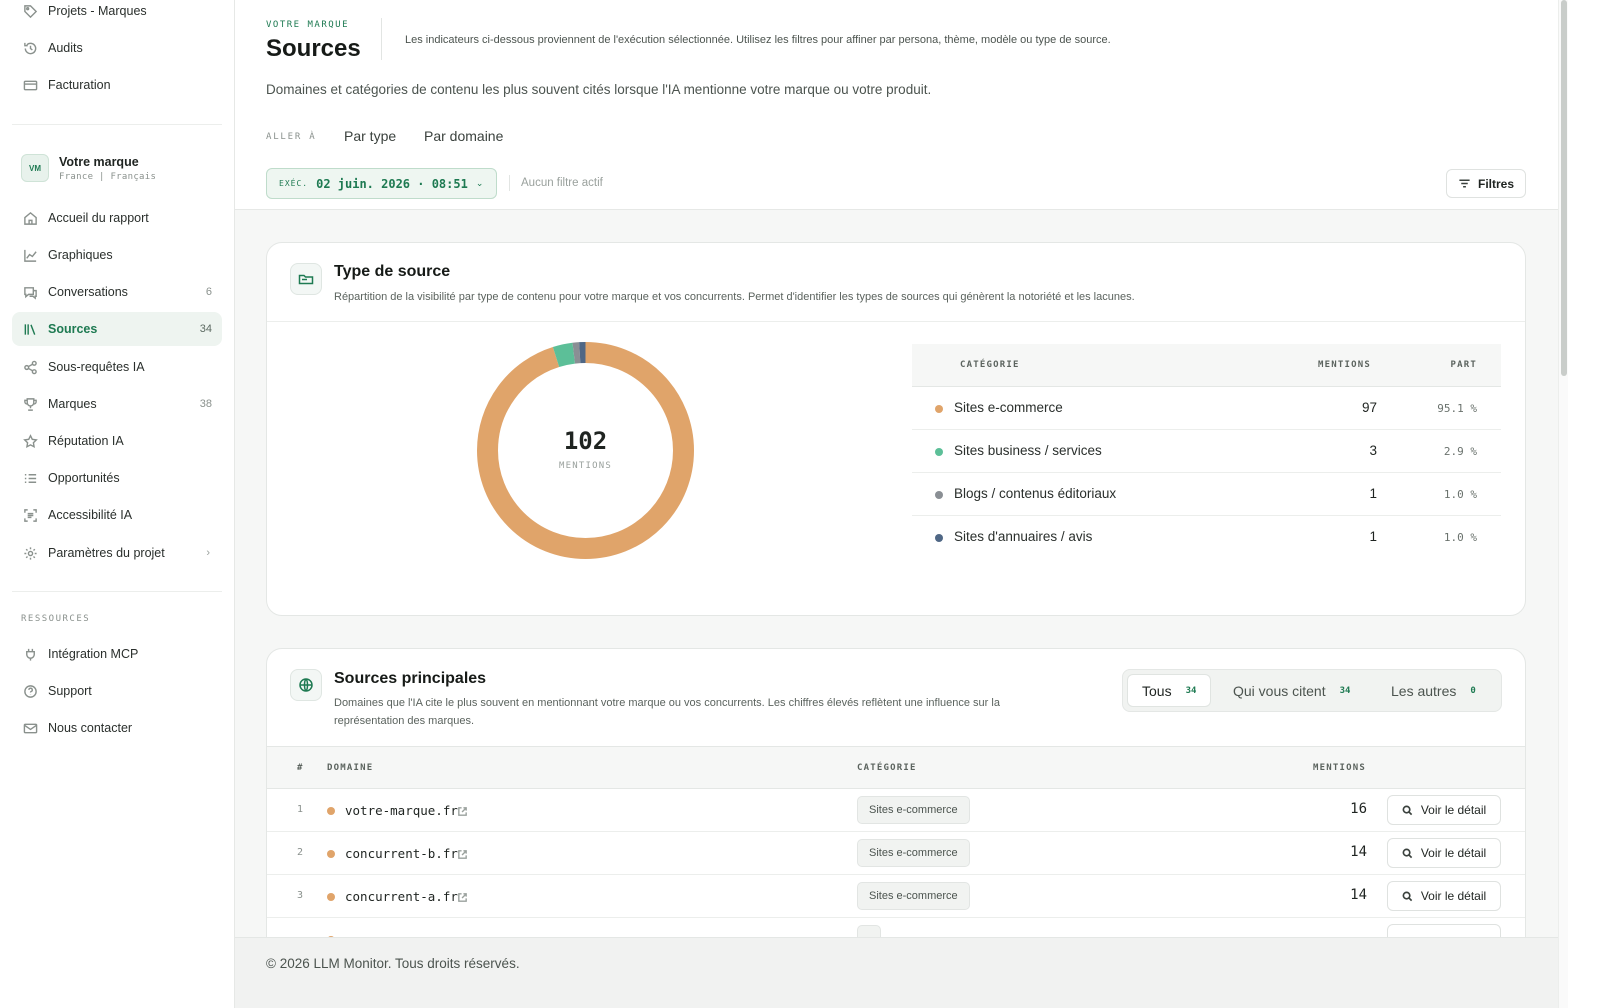 Image resolution: width=1600 pixels, height=1008 pixels. I want to click on header-divider, so click(381, 39).